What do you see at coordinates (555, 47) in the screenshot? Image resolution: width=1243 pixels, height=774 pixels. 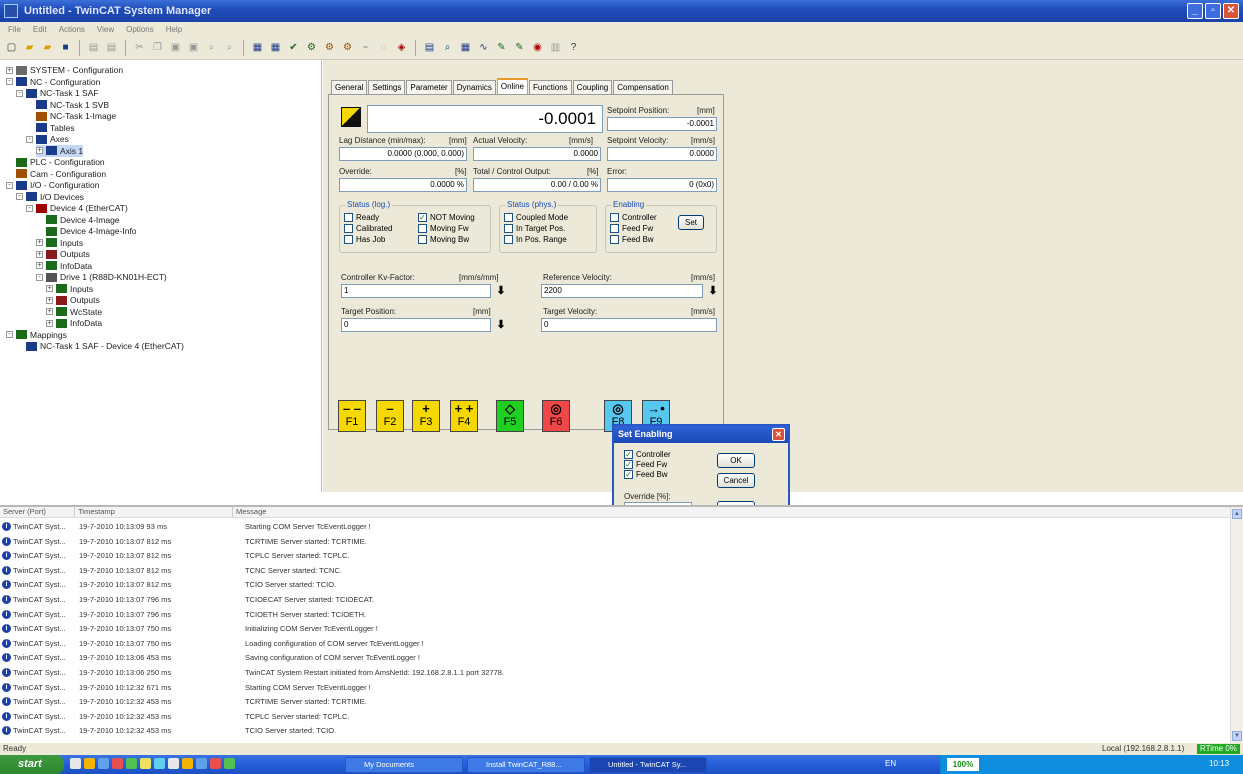 I see `options-icon: ▥` at bounding box center [555, 47].